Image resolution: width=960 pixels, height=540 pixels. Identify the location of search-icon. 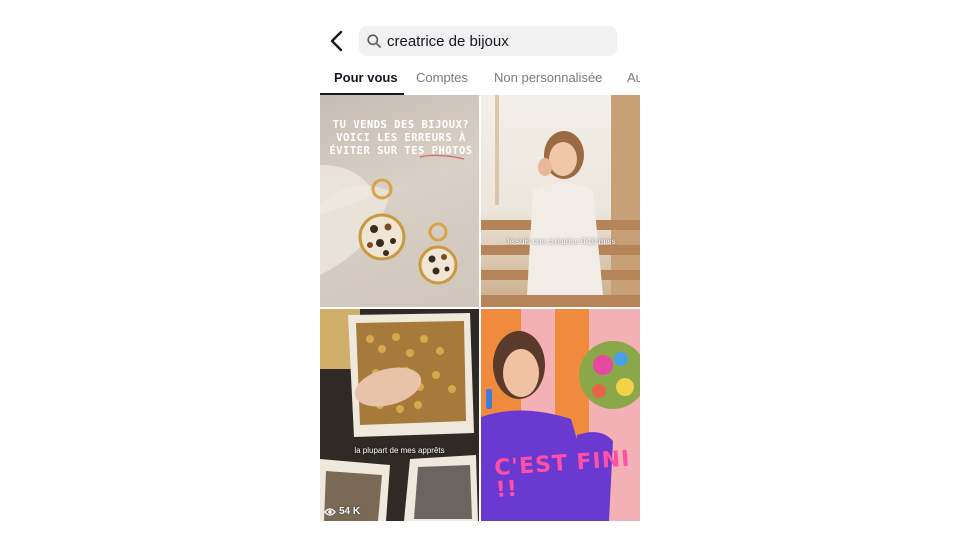
(374, 41).